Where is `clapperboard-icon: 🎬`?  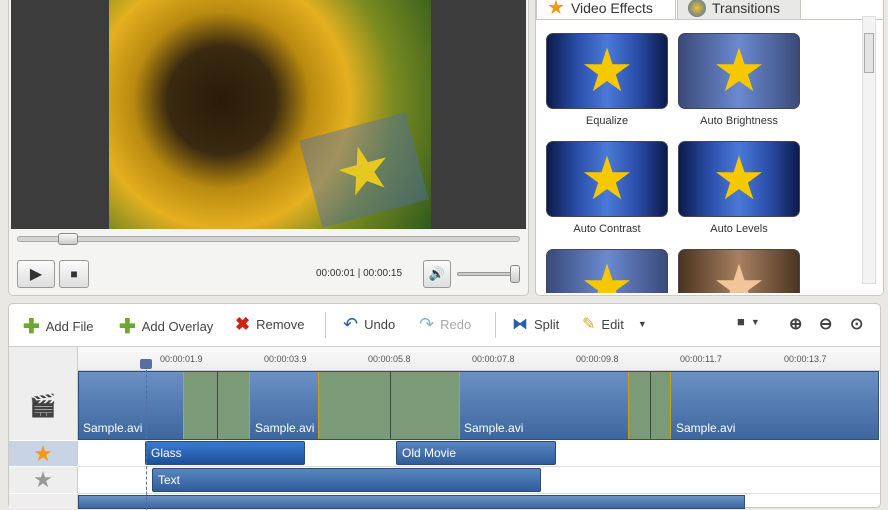 clapperboard-icon: 🎬 is located at coordinates (43, 405).